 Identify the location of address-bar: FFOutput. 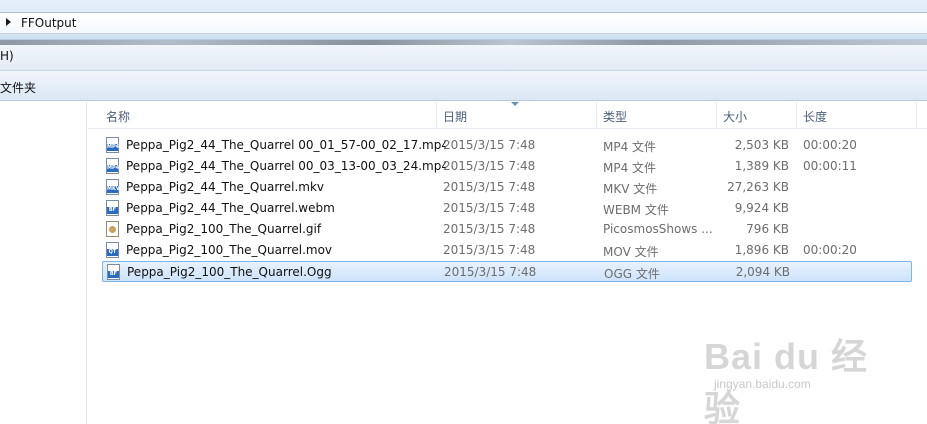
(463, 20).